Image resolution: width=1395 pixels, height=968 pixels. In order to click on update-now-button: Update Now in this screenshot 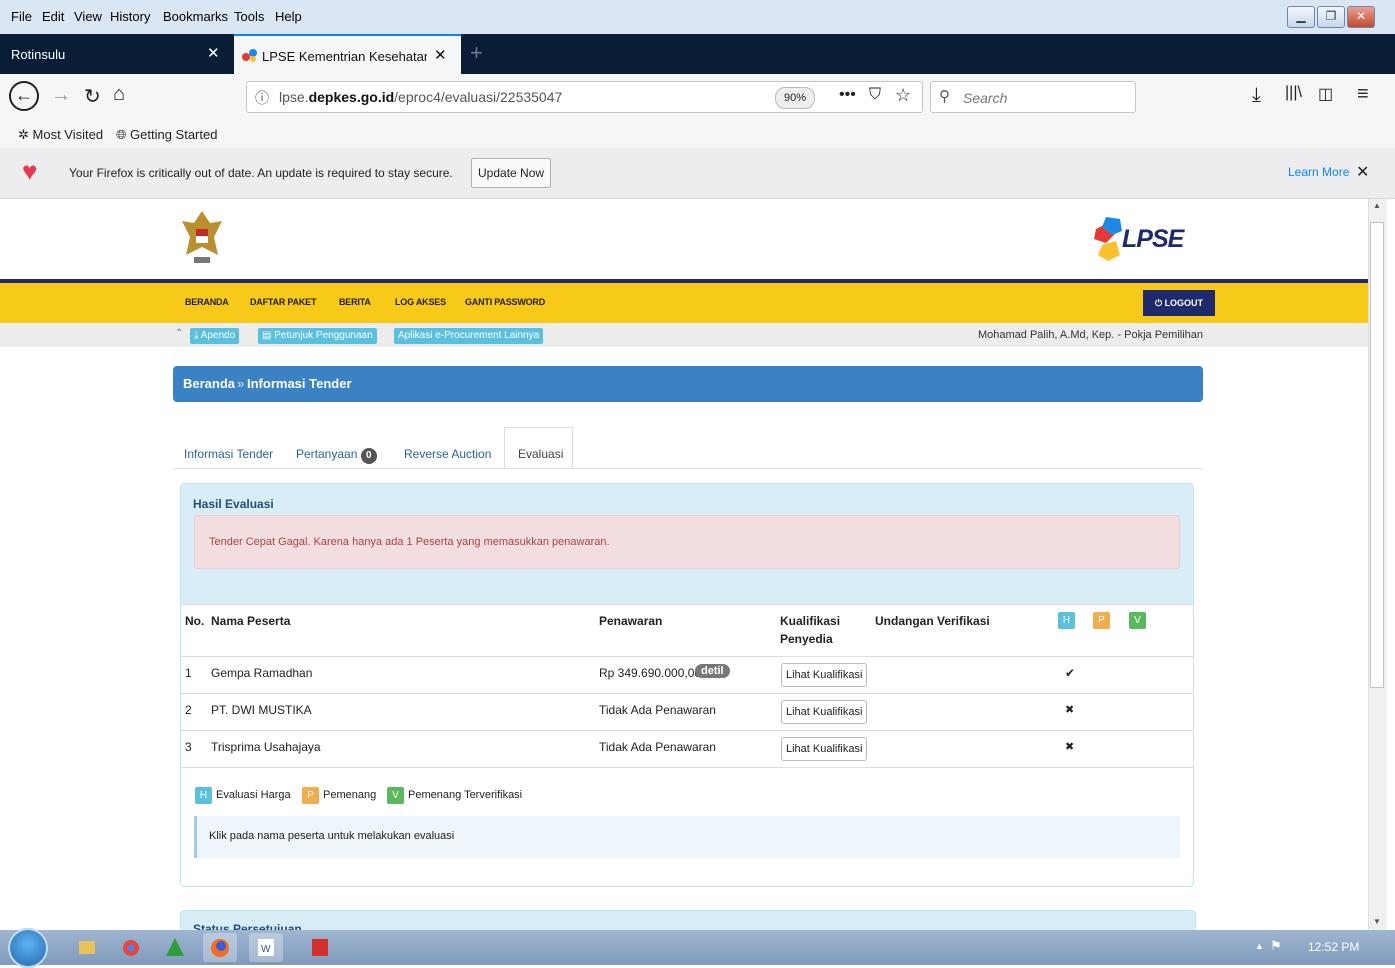, I will do `click(511, 173)`.